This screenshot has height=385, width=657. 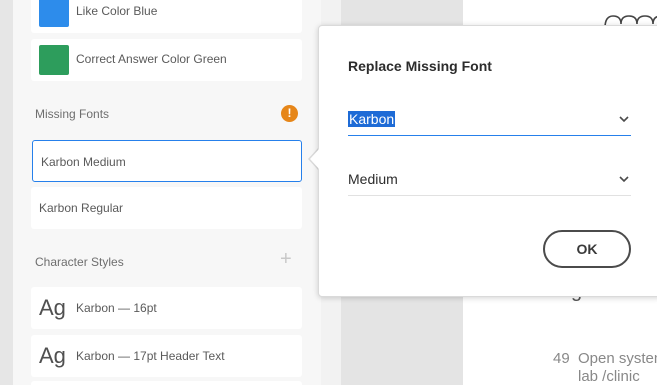 What do you see at coordinates (286, 259) in the screenshot?
I see `add-style-icon: +` at bounding box center [286, 259].